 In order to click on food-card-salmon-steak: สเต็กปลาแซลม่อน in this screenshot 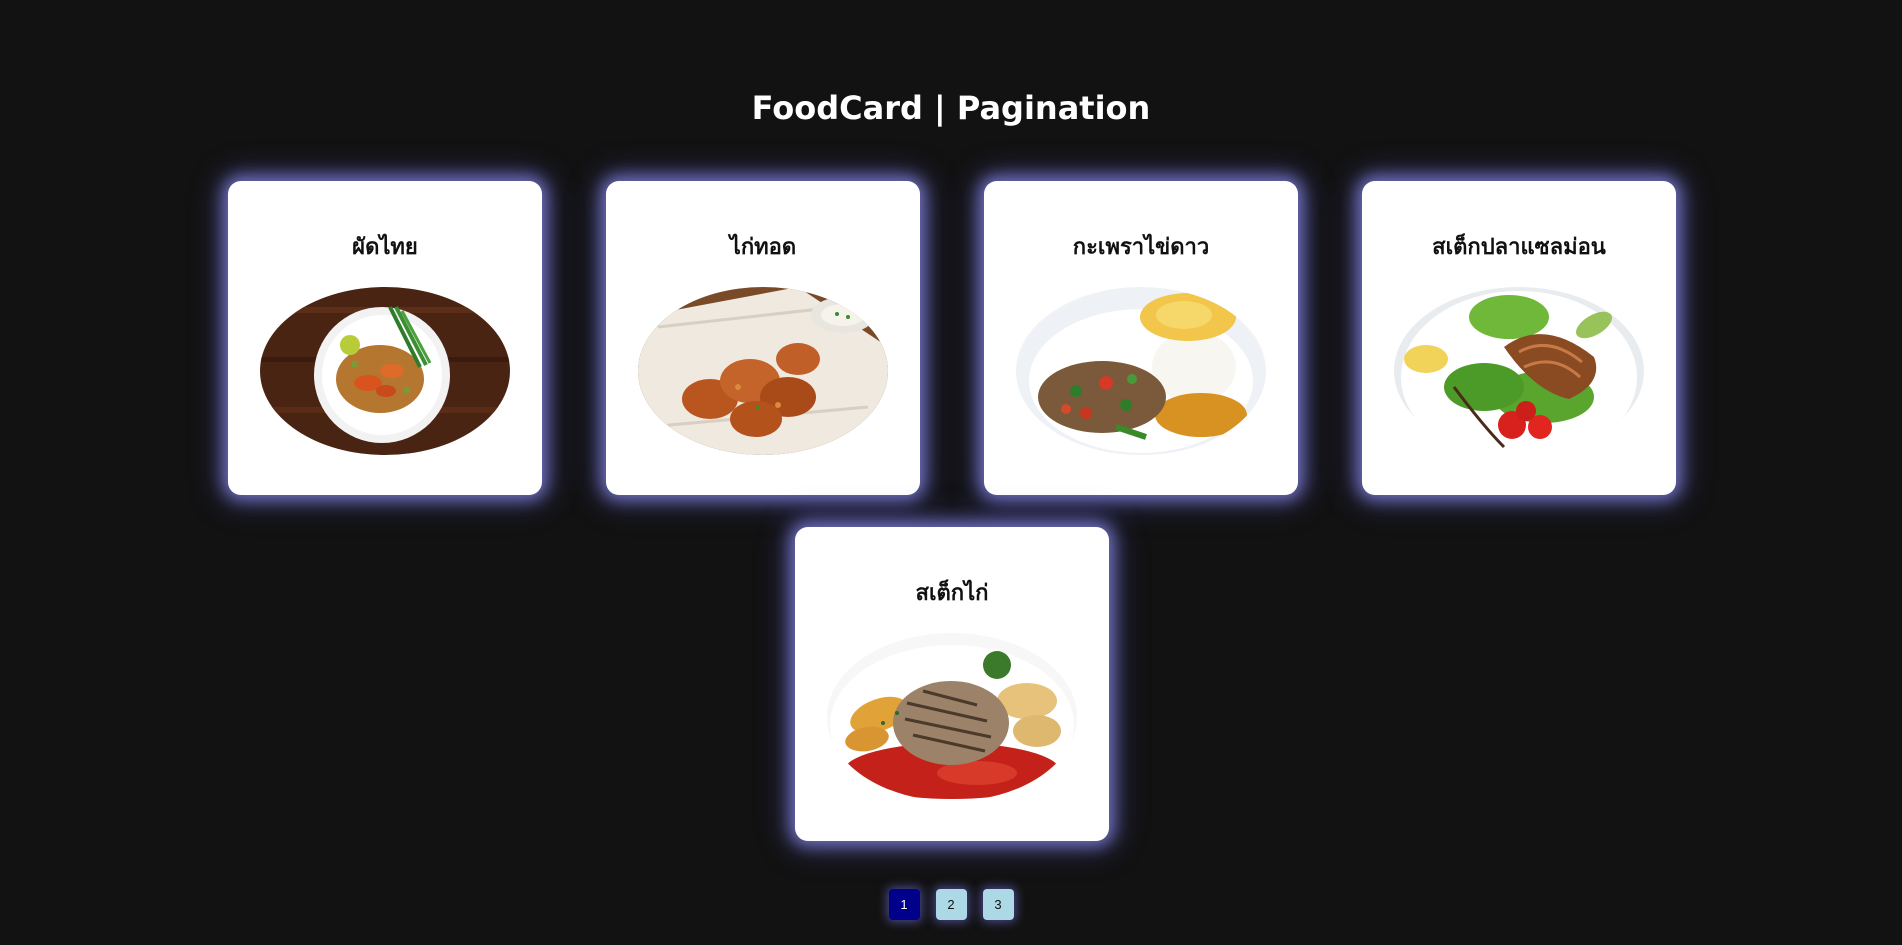, I will do `click(1519, 338)`.